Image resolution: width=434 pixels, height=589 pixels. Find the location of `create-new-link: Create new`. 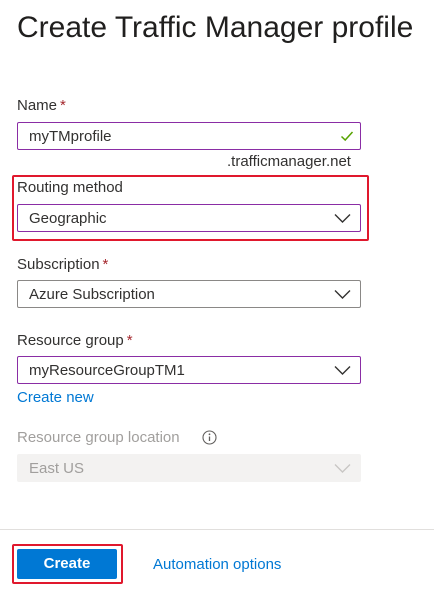

create-new-link: Create new is located at coordinates (55, 398).